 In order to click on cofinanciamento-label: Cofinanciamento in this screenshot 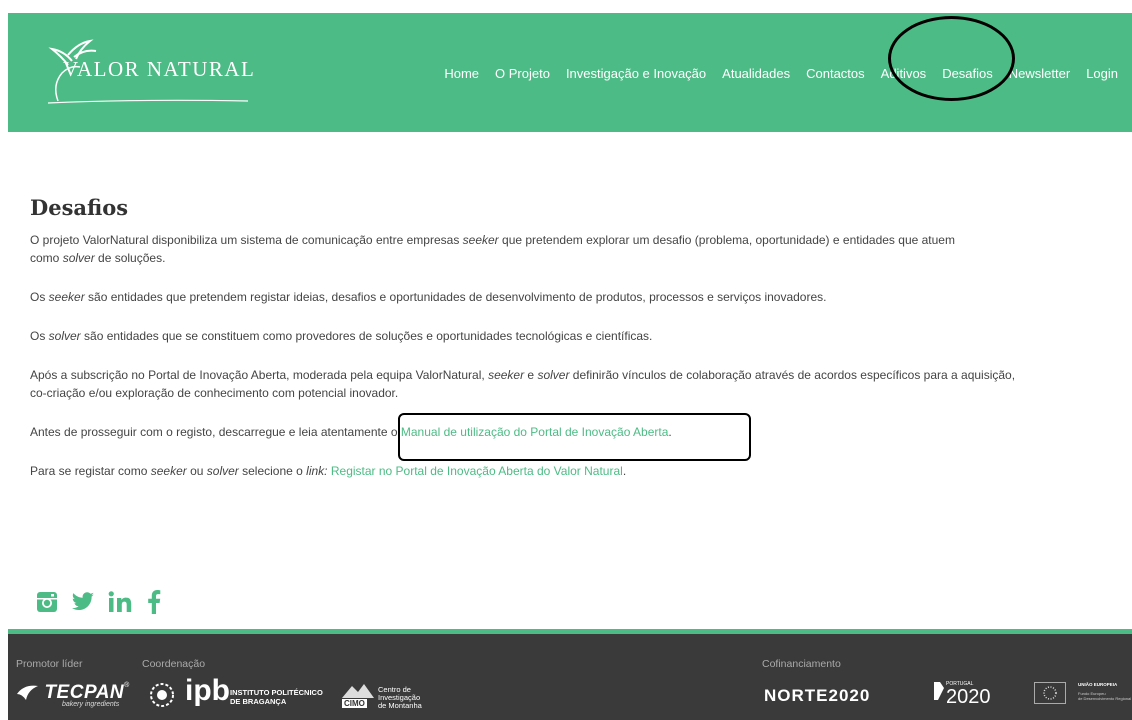, I will do `click(801, 664)`.